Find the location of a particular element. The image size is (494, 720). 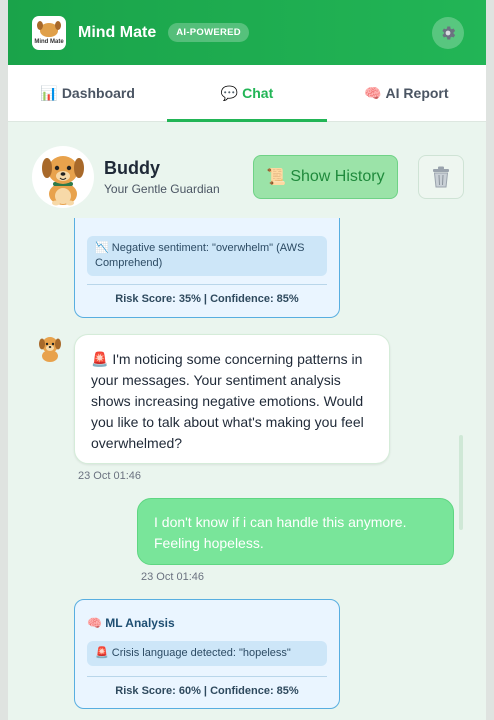

gear-icon is located at coordinates (449, 33).